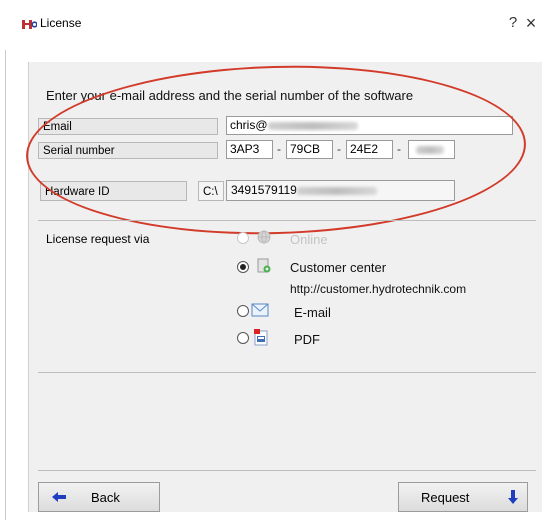  Describe the element at coordinates (243, 338) in the screenshot. I see `radio-pdf` at that location.